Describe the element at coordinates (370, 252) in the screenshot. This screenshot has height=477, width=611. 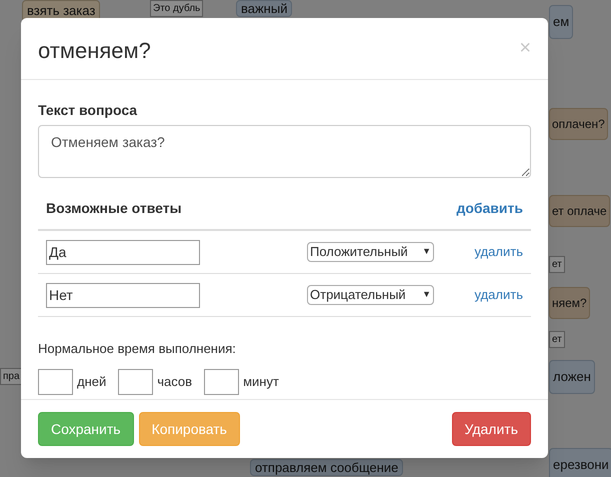
I see `answer-type-select: Положительный ▼` at that location.